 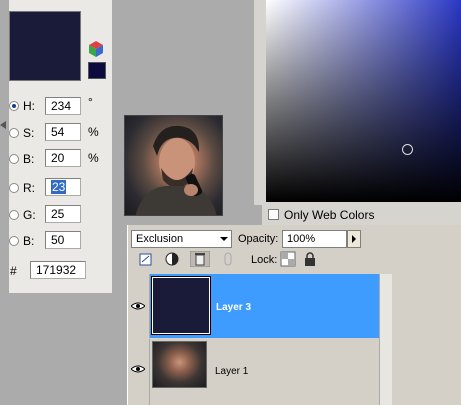 What do you see at coordinates (354, 239) in the screenshot?
I see `opacity-slider-button` at bounding box center [354, 239].